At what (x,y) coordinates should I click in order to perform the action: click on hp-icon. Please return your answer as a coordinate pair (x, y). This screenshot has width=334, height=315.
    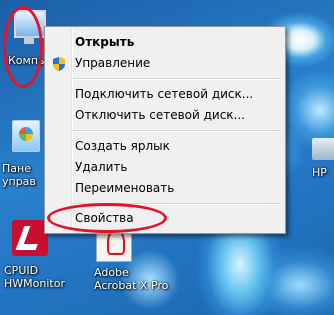
    Looking at the image, I should click on (323, 149).